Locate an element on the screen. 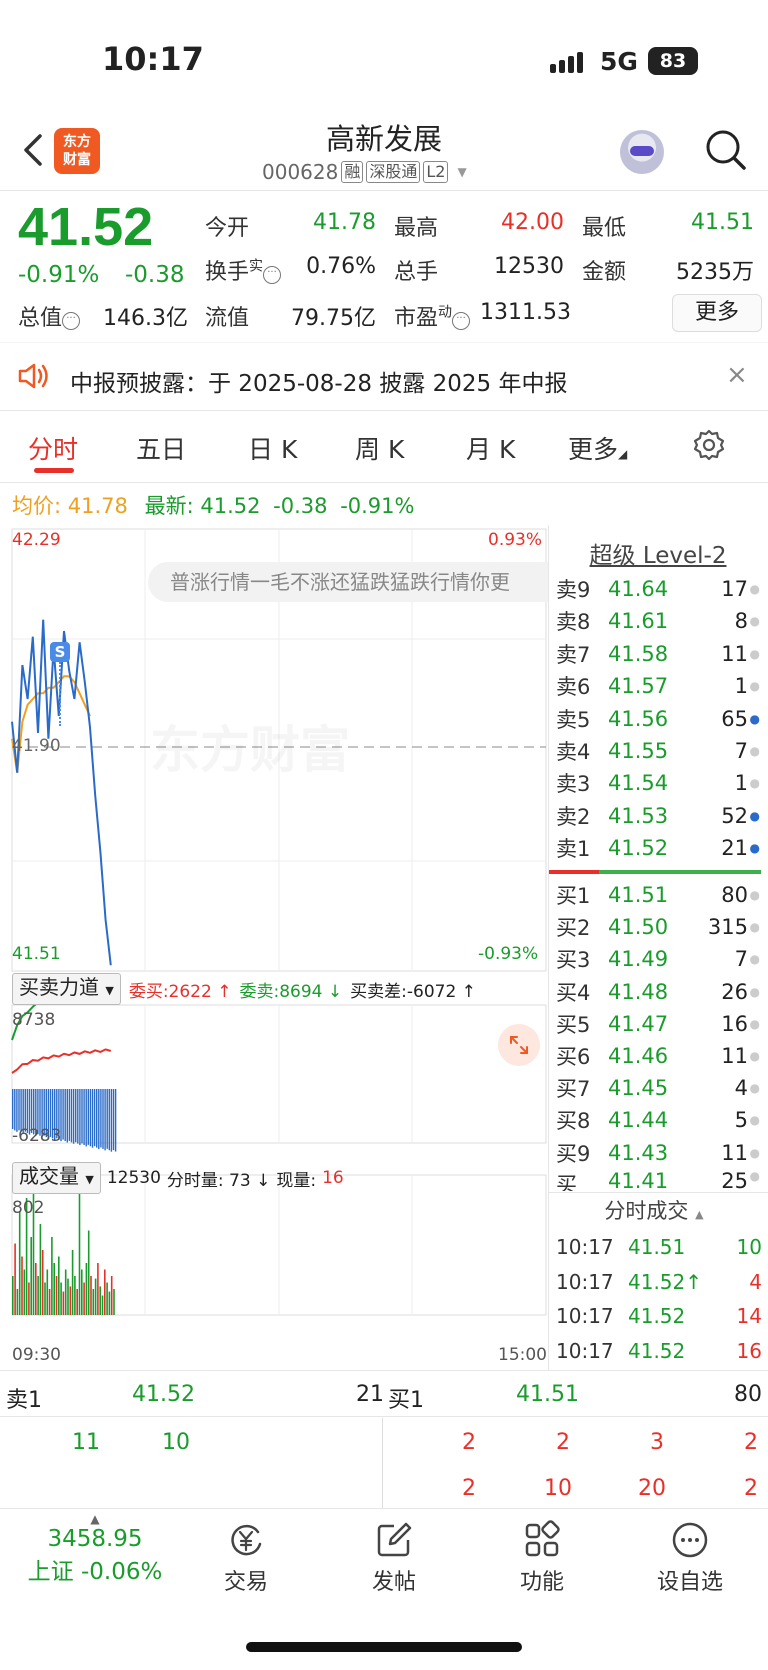 The height and width of the screenshot is (1670, 768). ask-force-line is located at coordinates (61, 1061).